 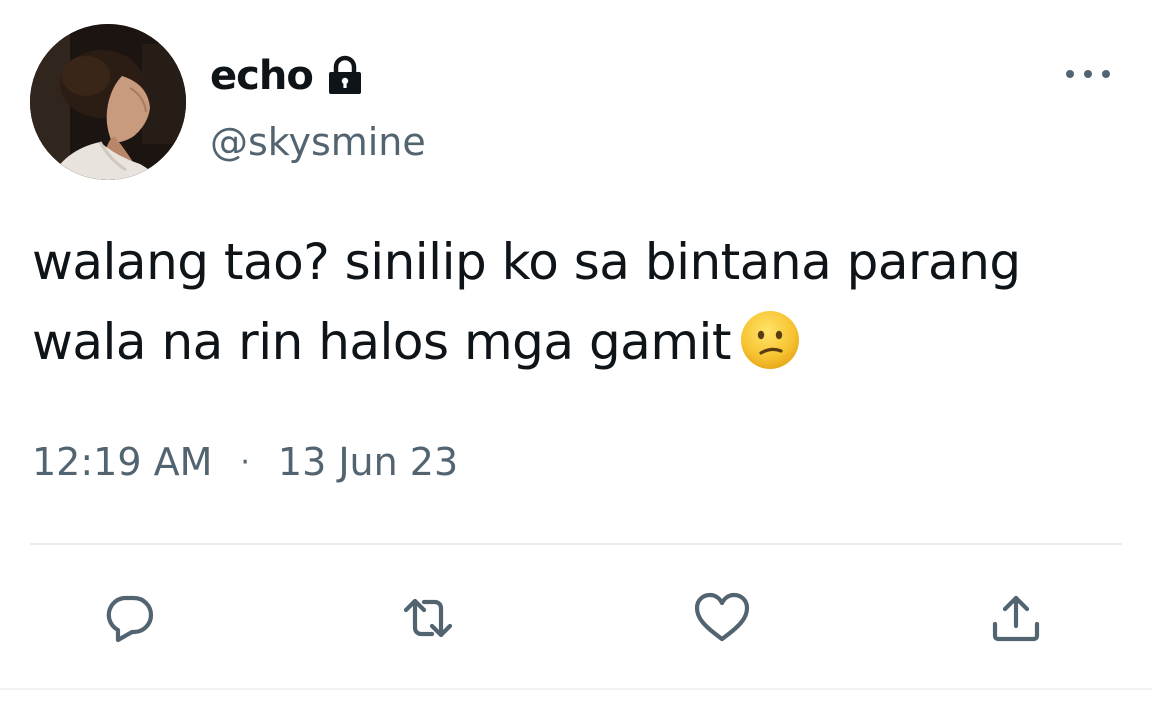 I want to click on avatar-photo, so click(x=108, y=102).